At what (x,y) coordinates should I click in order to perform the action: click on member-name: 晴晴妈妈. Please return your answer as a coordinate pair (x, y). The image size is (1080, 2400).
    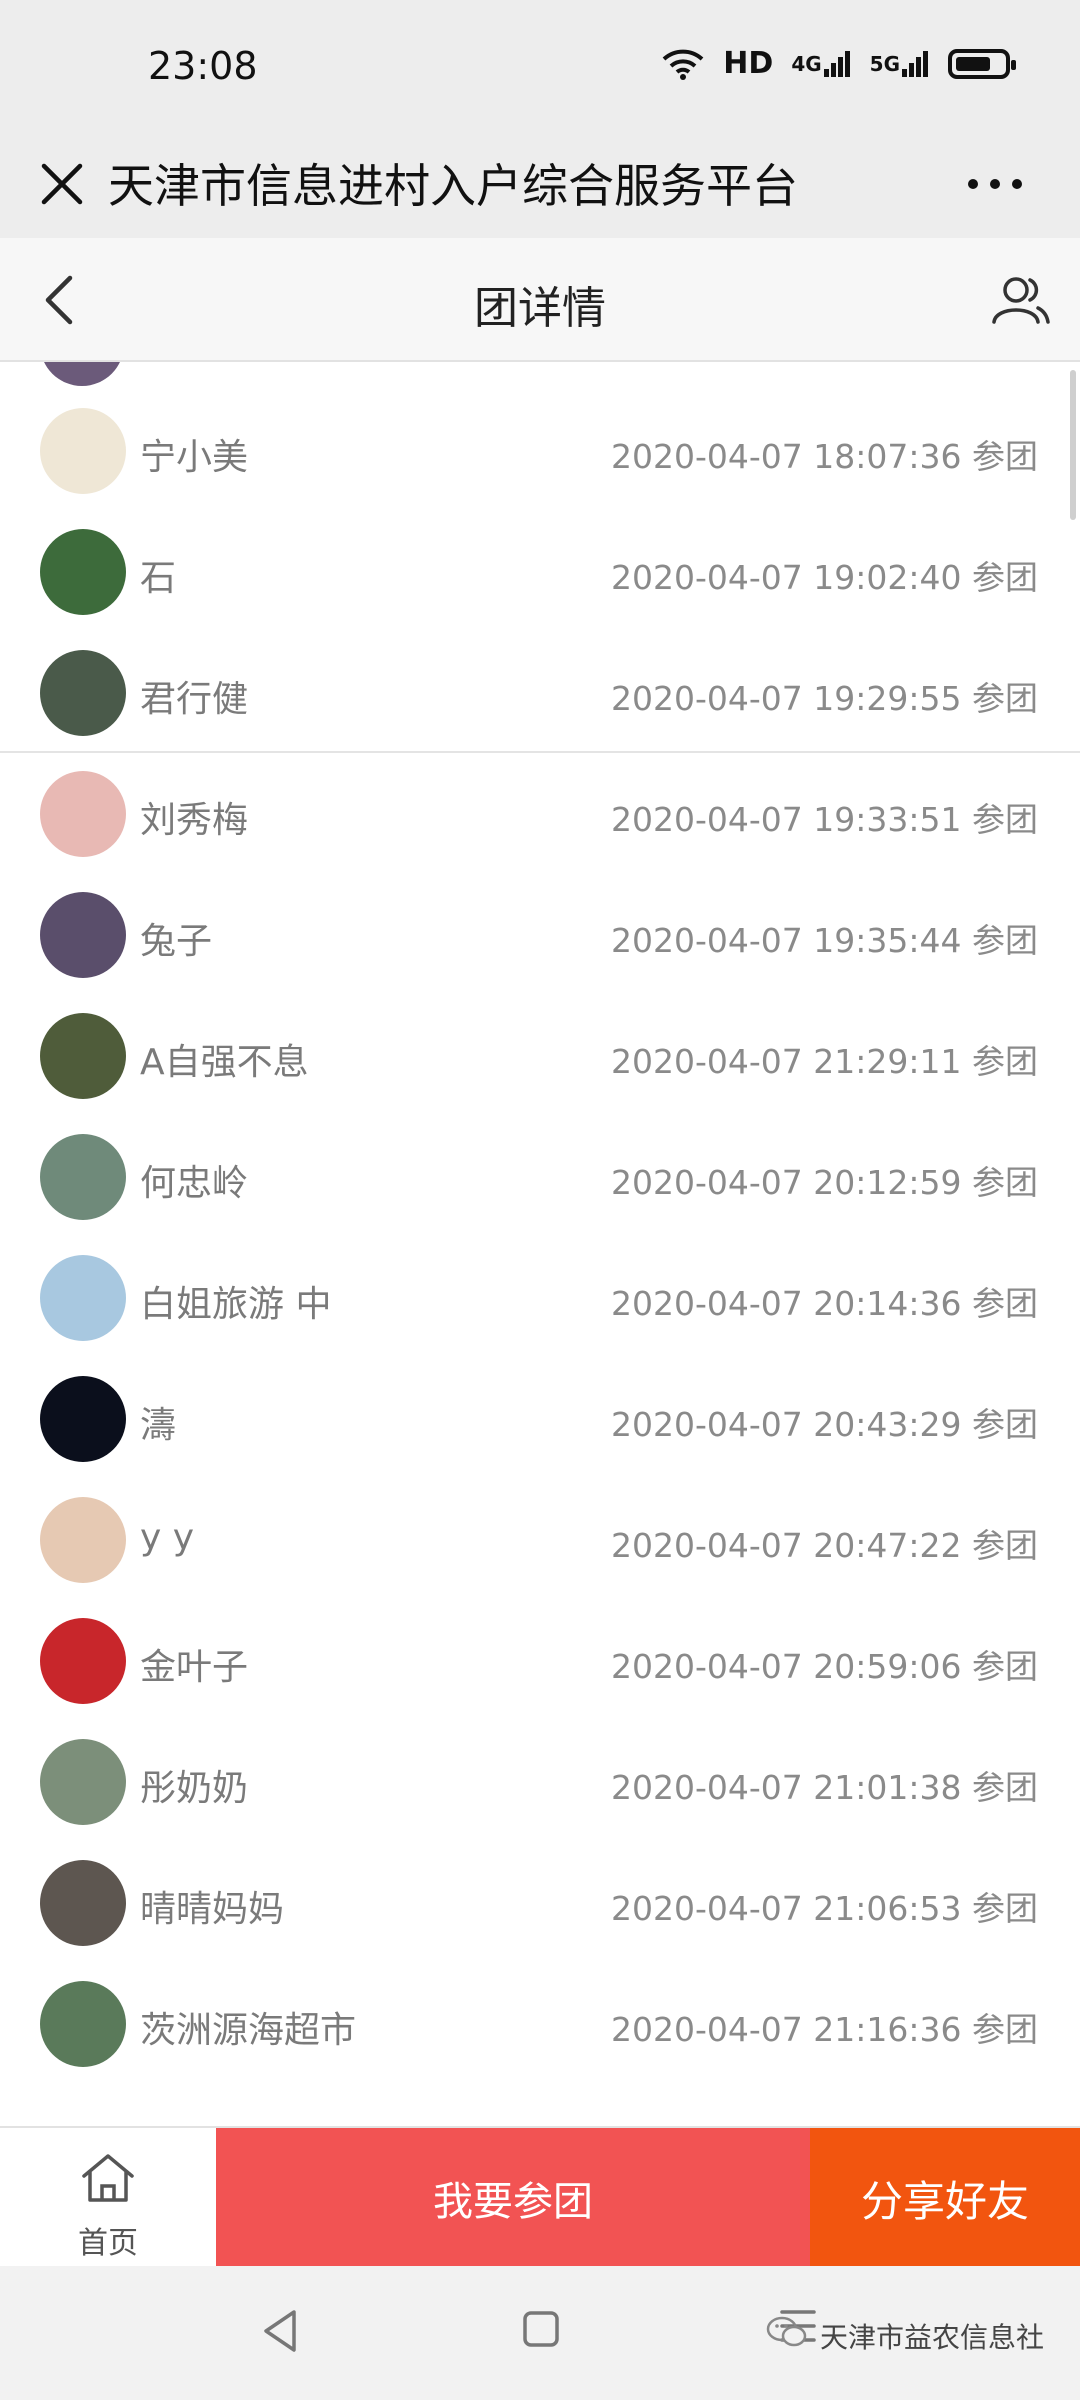
    Looking at the image, I should click on (212, 1909).